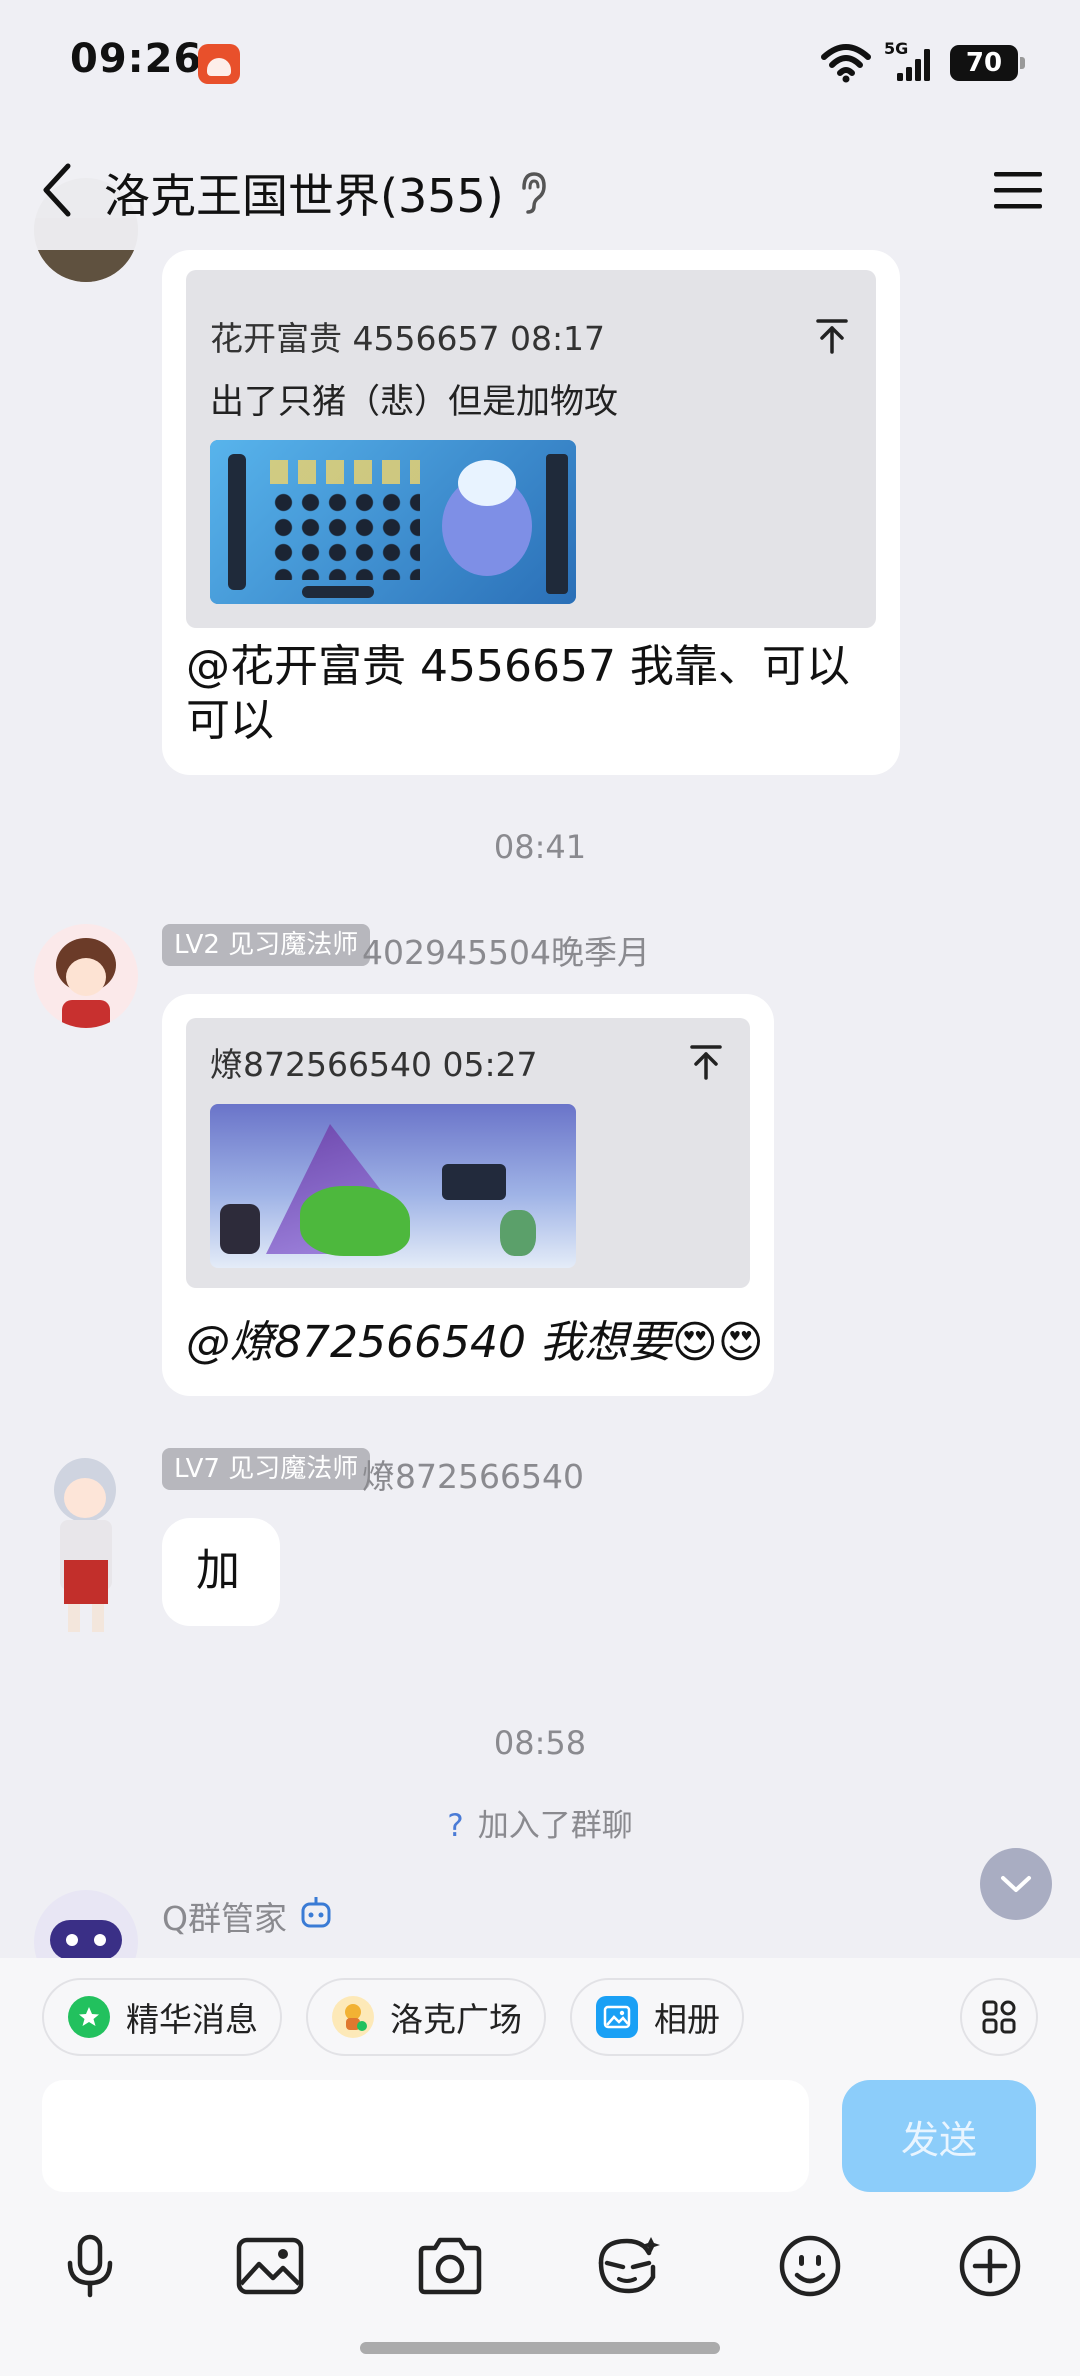  What do you see at coordinates (218, 1570) in the screenshot?
I see `message-text: 加` at bounding box center [218, 1570].